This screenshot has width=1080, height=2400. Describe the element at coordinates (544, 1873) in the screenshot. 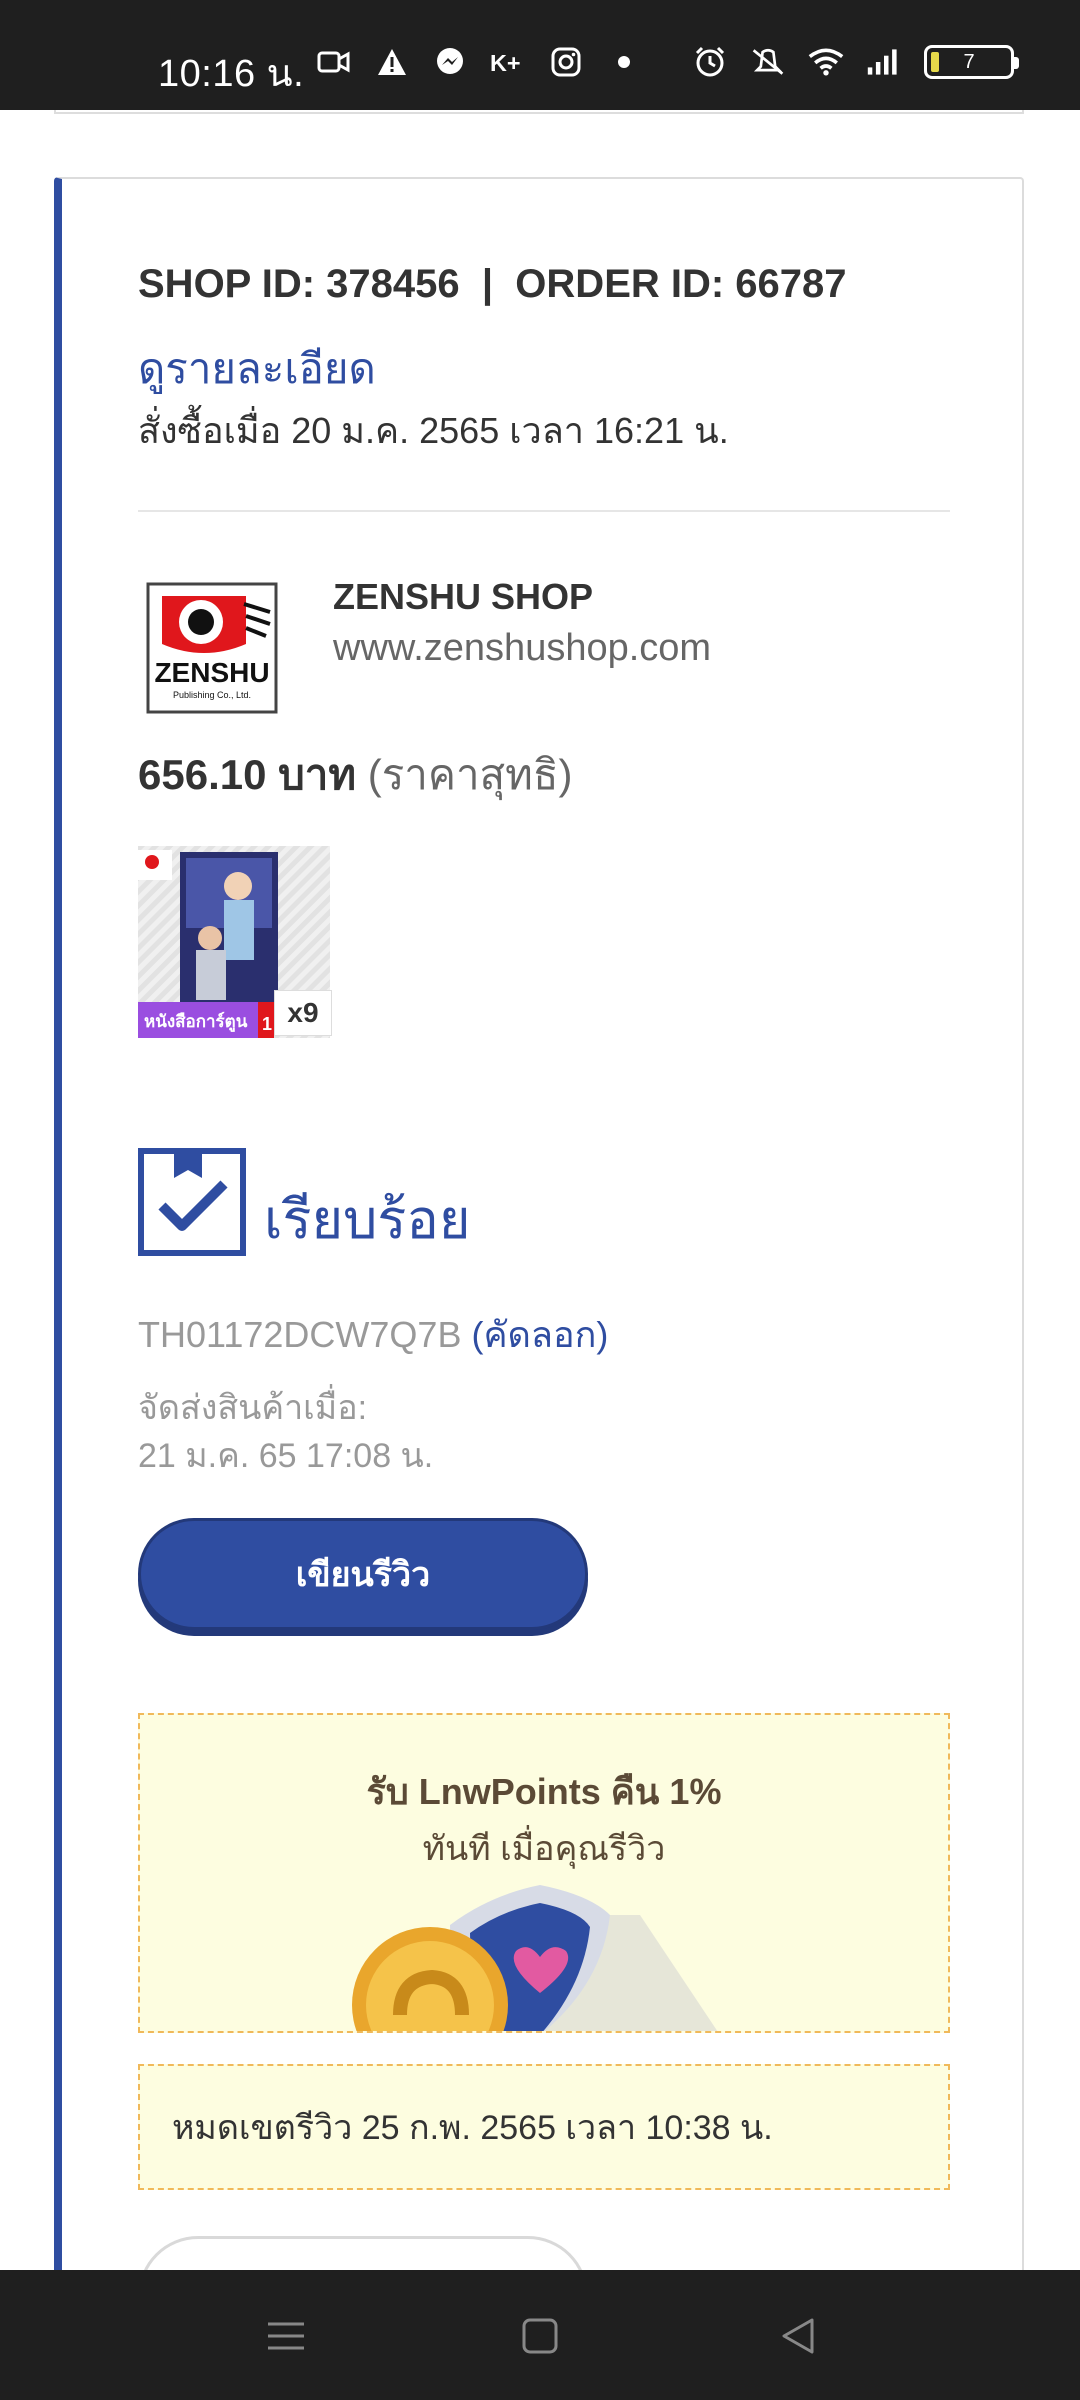

I see `review-promo-box: รับ LnwPoints คืน 1% ทันที เมื่อคุณรีวิว` at that location.